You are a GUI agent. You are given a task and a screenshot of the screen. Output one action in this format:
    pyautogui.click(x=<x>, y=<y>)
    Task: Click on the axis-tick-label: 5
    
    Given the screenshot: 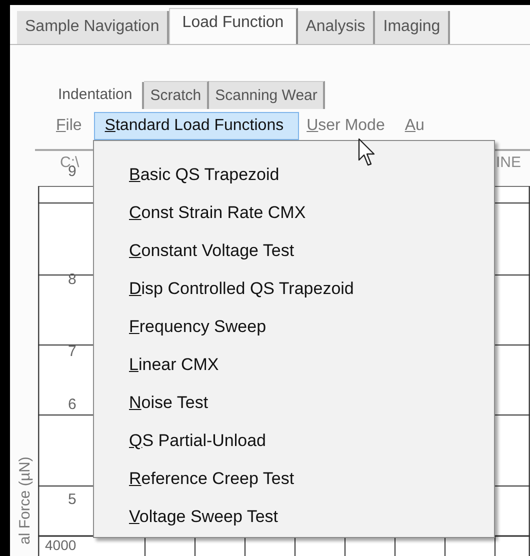 What is the action you would take?
    pyautogui.click(x=72, y=499)
    